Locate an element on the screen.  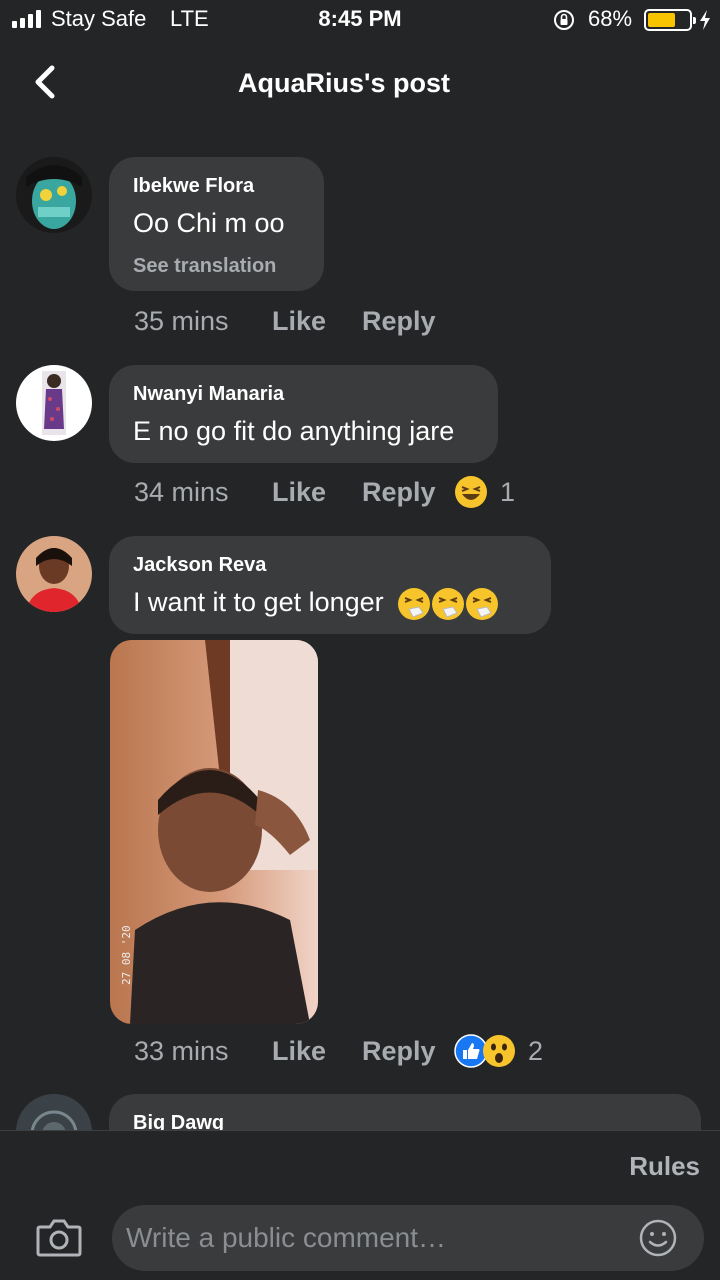
rotation-lock-icon is located at coordinates (564, 20).